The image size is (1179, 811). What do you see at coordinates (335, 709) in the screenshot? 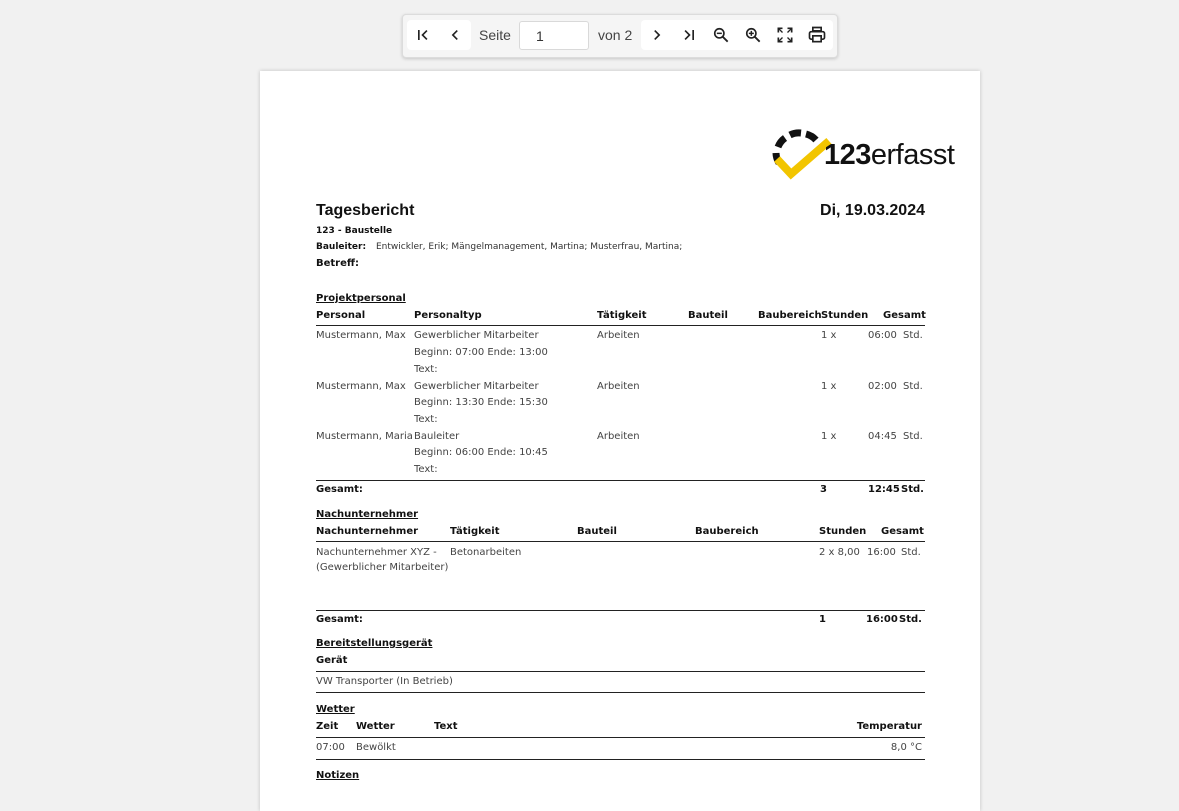
I see `section-weather: Wetter` at bounding box center [335, 709].